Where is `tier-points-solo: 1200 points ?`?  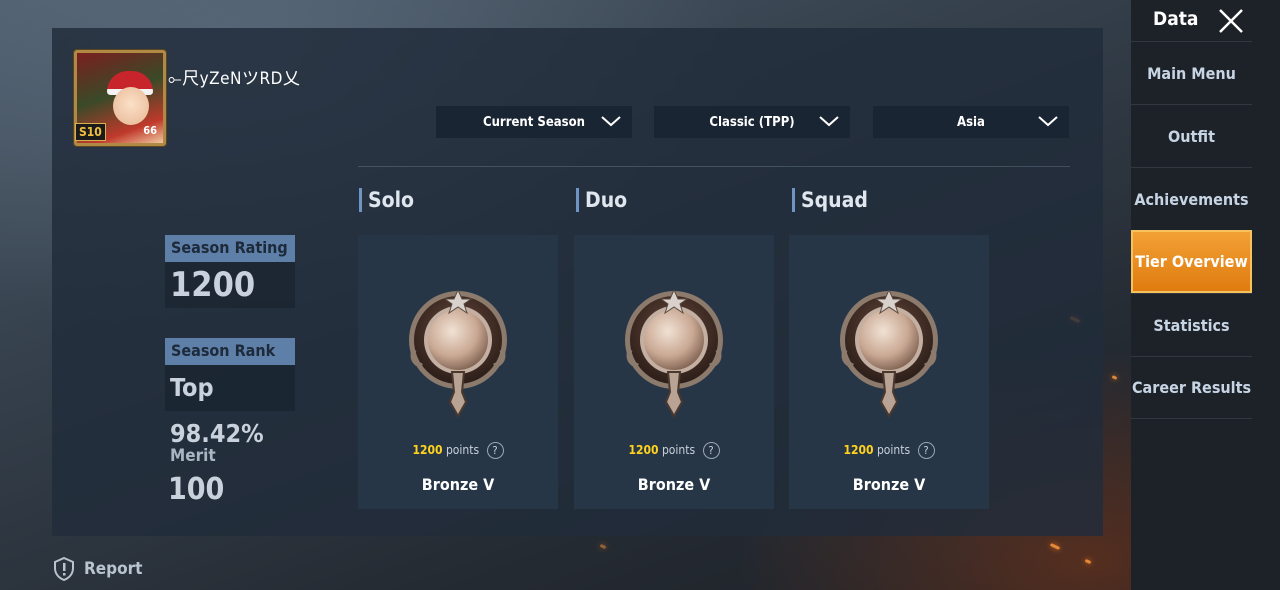 tier-points-solo: 1200 points ? is located at coordinates (458, 450).